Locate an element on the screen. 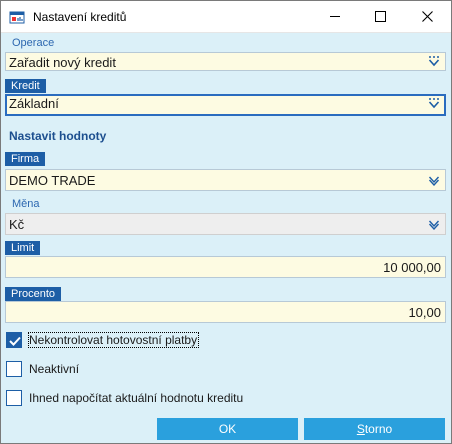 The height and width of the screenshot is (444, 452). storno-hotkey: S is located at coordinates (360, 429).